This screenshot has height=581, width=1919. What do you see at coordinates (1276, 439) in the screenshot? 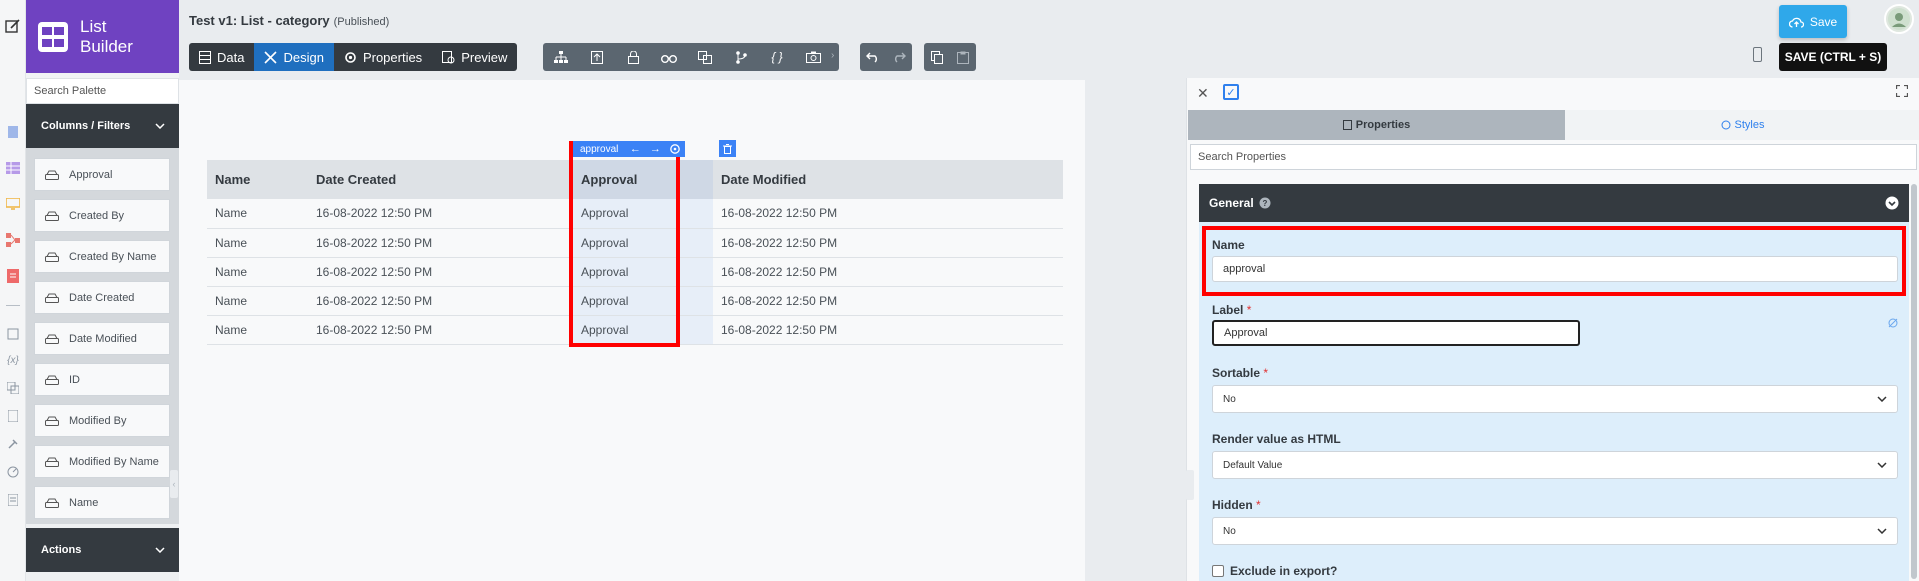
I see `render-html-field-label: Render value as HTML` at bounding box center [1276, 439].